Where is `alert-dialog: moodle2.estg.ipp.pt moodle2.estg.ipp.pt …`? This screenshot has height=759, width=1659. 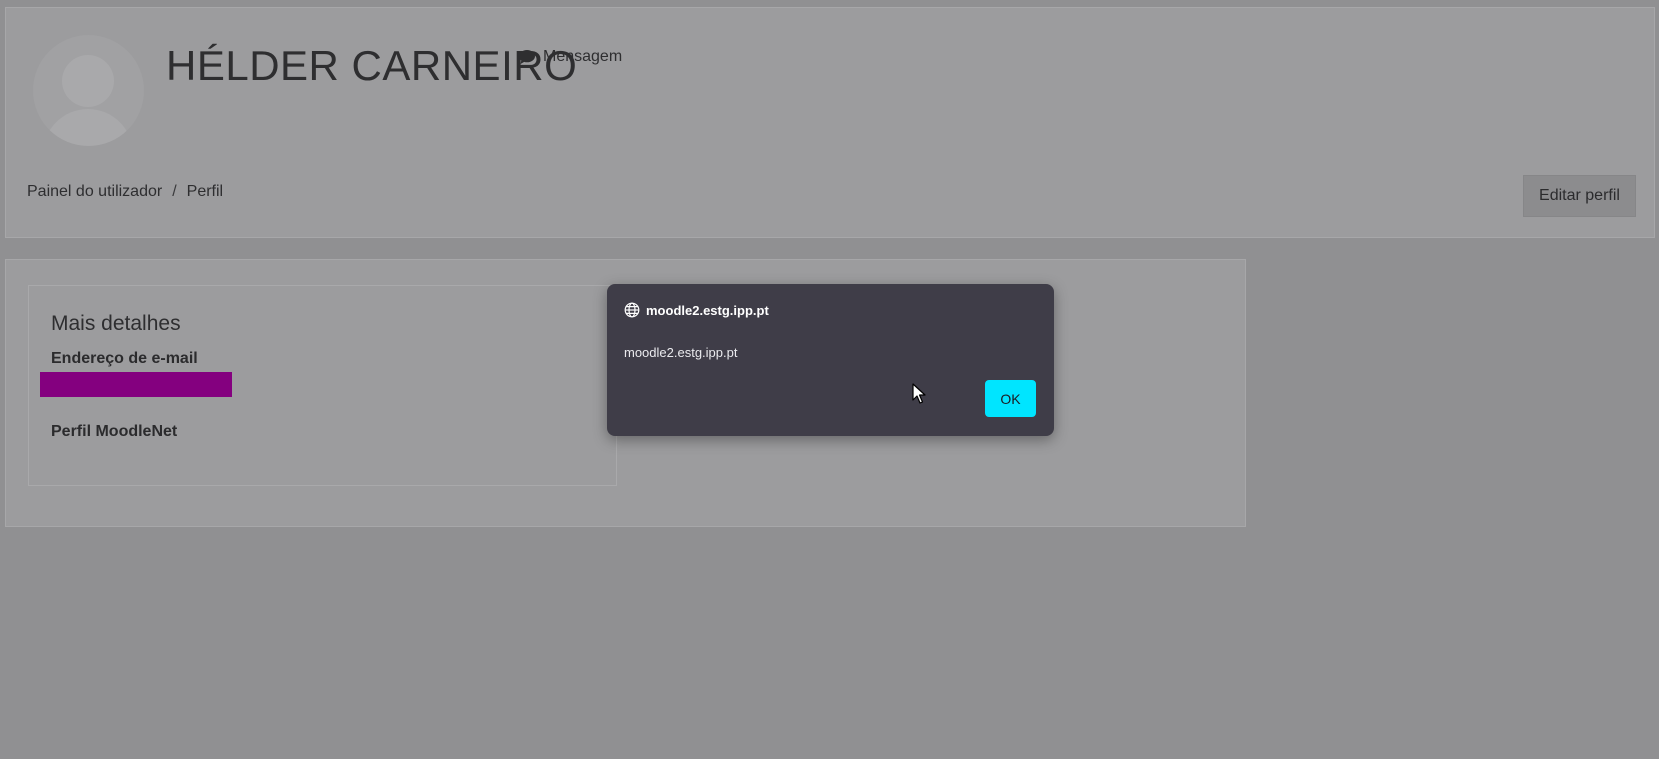
alert-dialog: moodle2.estg.ipp.pt moodle2.estg.ipp.pt … is located at coordinates (830, 360).